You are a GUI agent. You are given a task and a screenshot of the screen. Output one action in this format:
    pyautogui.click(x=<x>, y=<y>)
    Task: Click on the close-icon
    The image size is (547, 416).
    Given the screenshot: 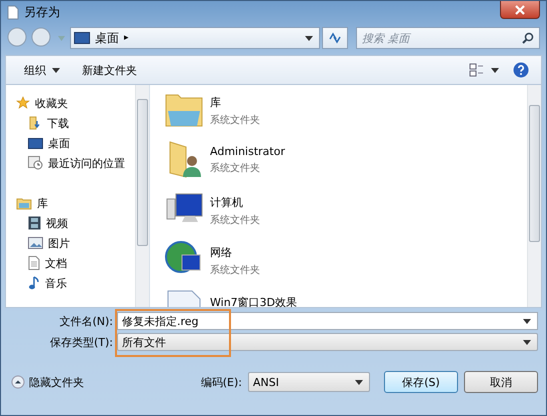 What is the action you would take?
    pyautogui.click(x=520, y=9)
    